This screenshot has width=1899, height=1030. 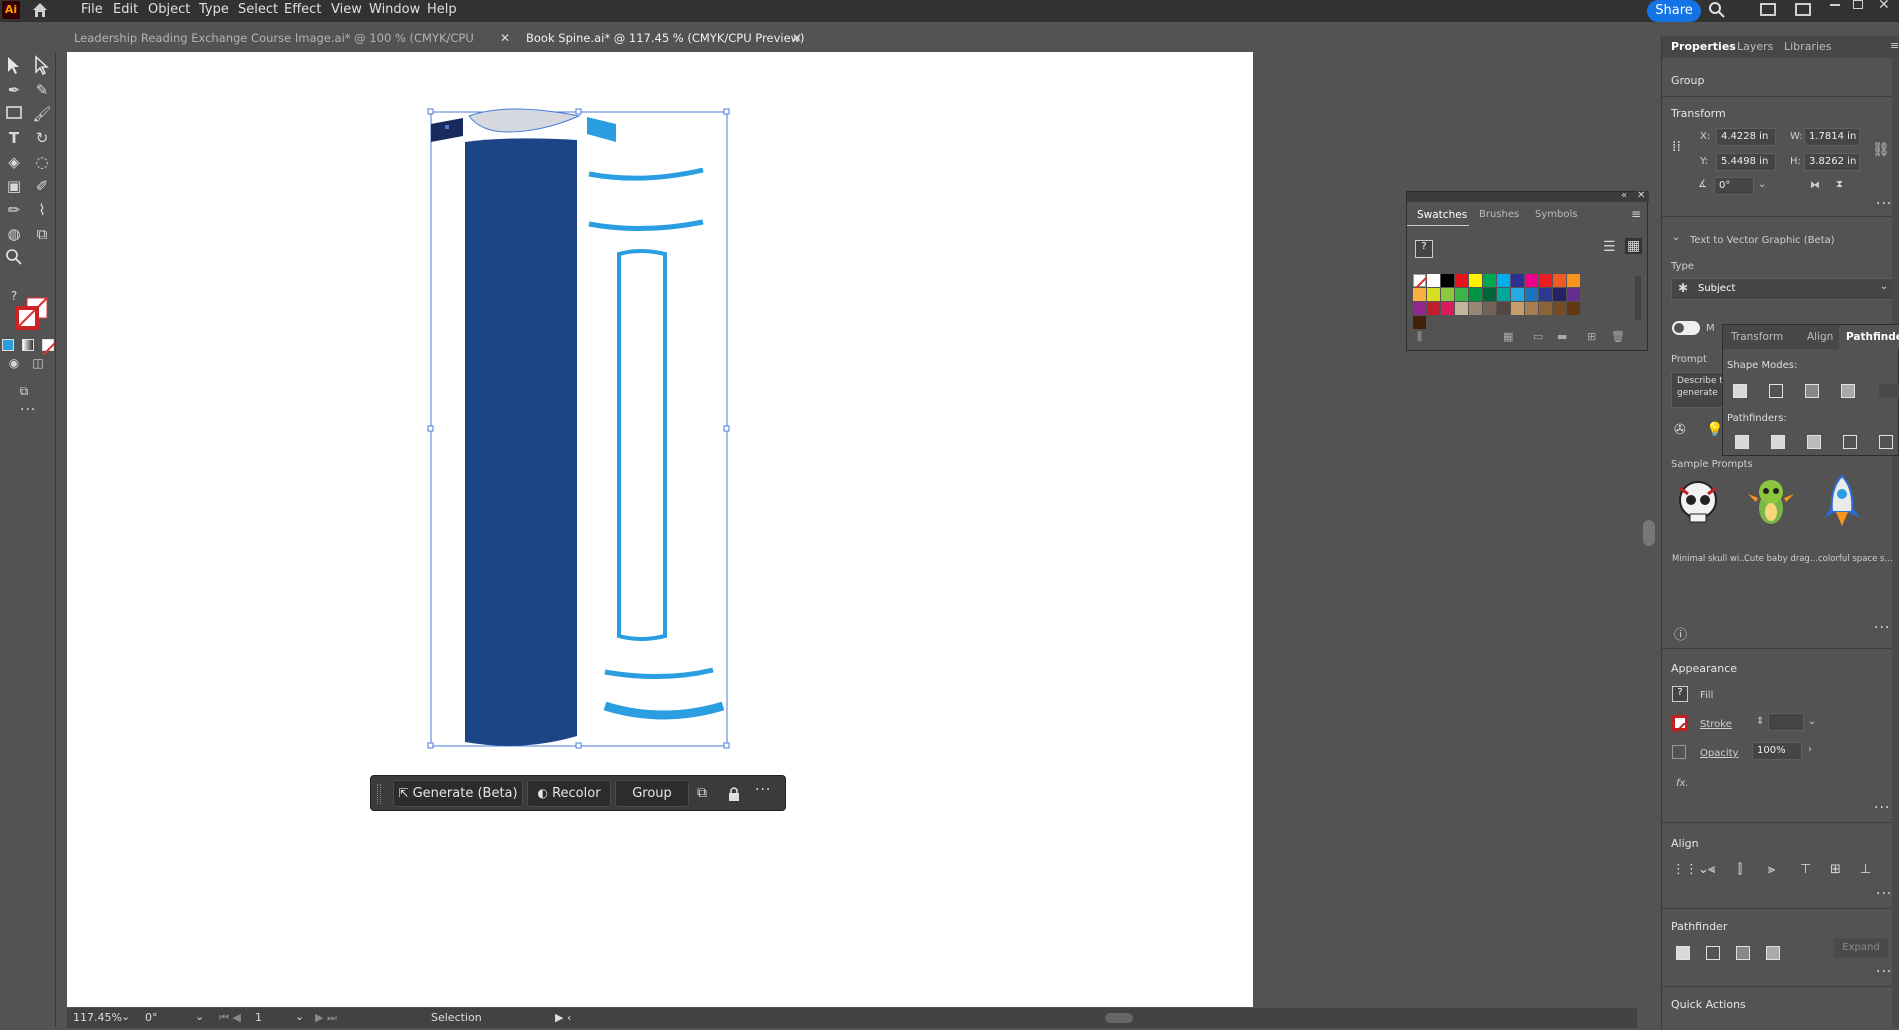 I want to click on new-swatch-icon: ⊞, so click(x=1591, y=336).